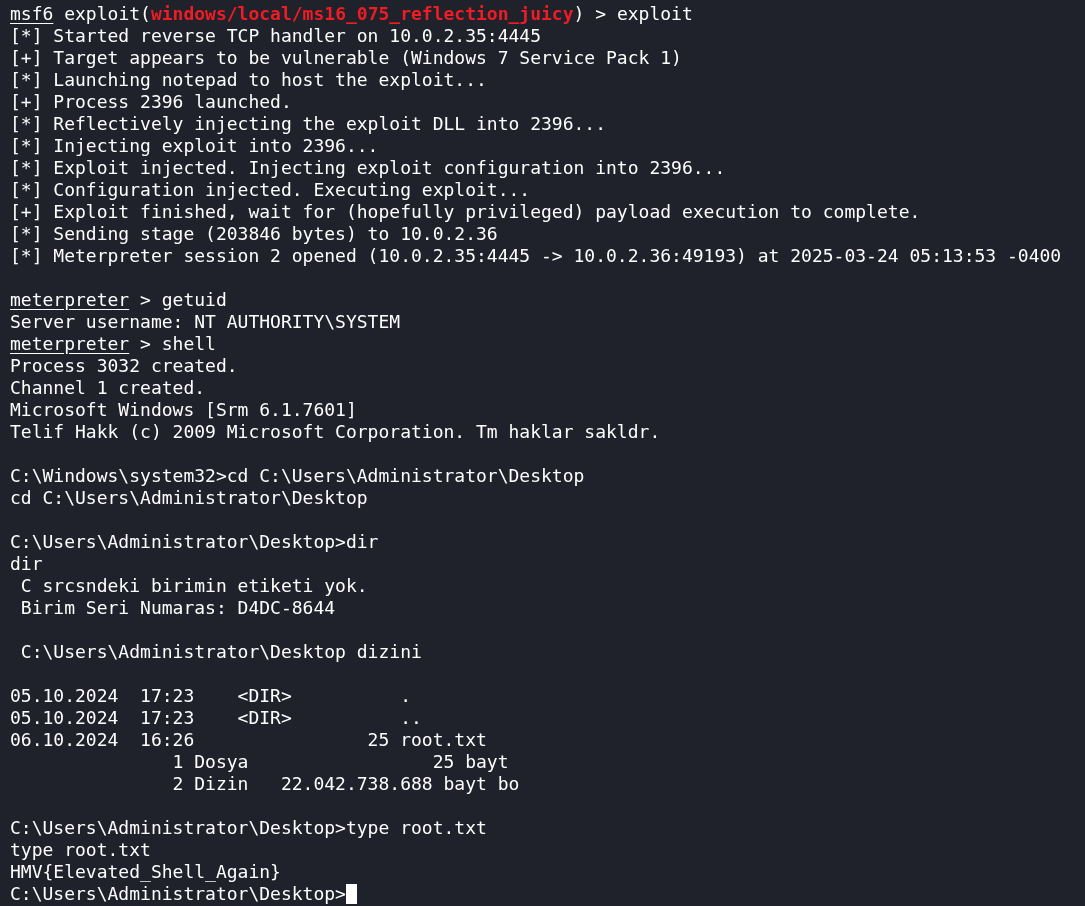  Describe the element at coordinates (195, 542) in the screenshot. I see `output-line: C:\Users\Administrator\Desktop>dir` at that location.